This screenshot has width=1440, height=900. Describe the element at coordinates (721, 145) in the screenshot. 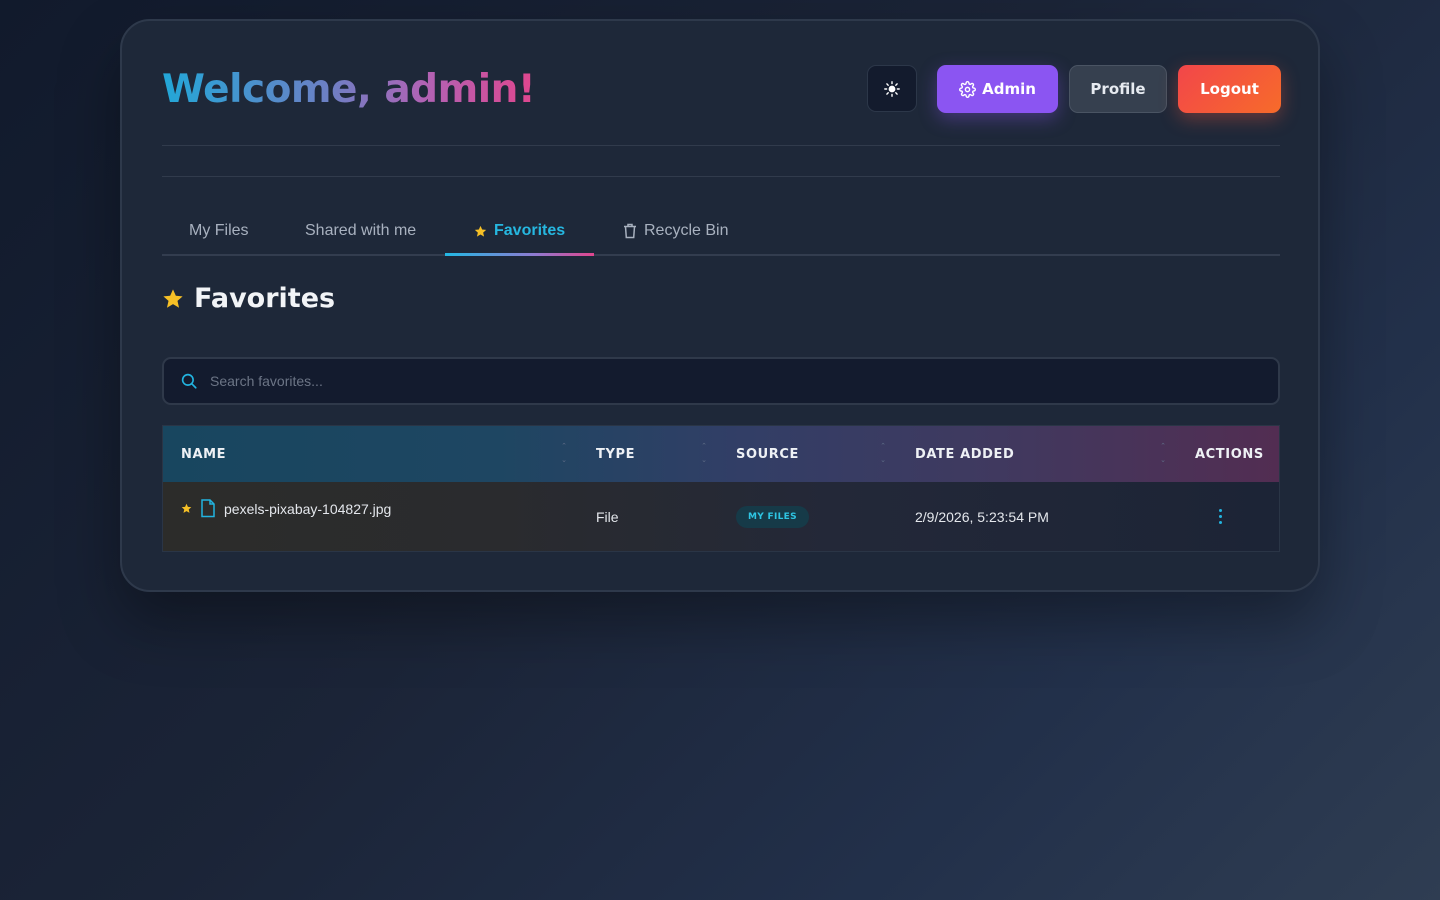

I see `header-divider` at that location.